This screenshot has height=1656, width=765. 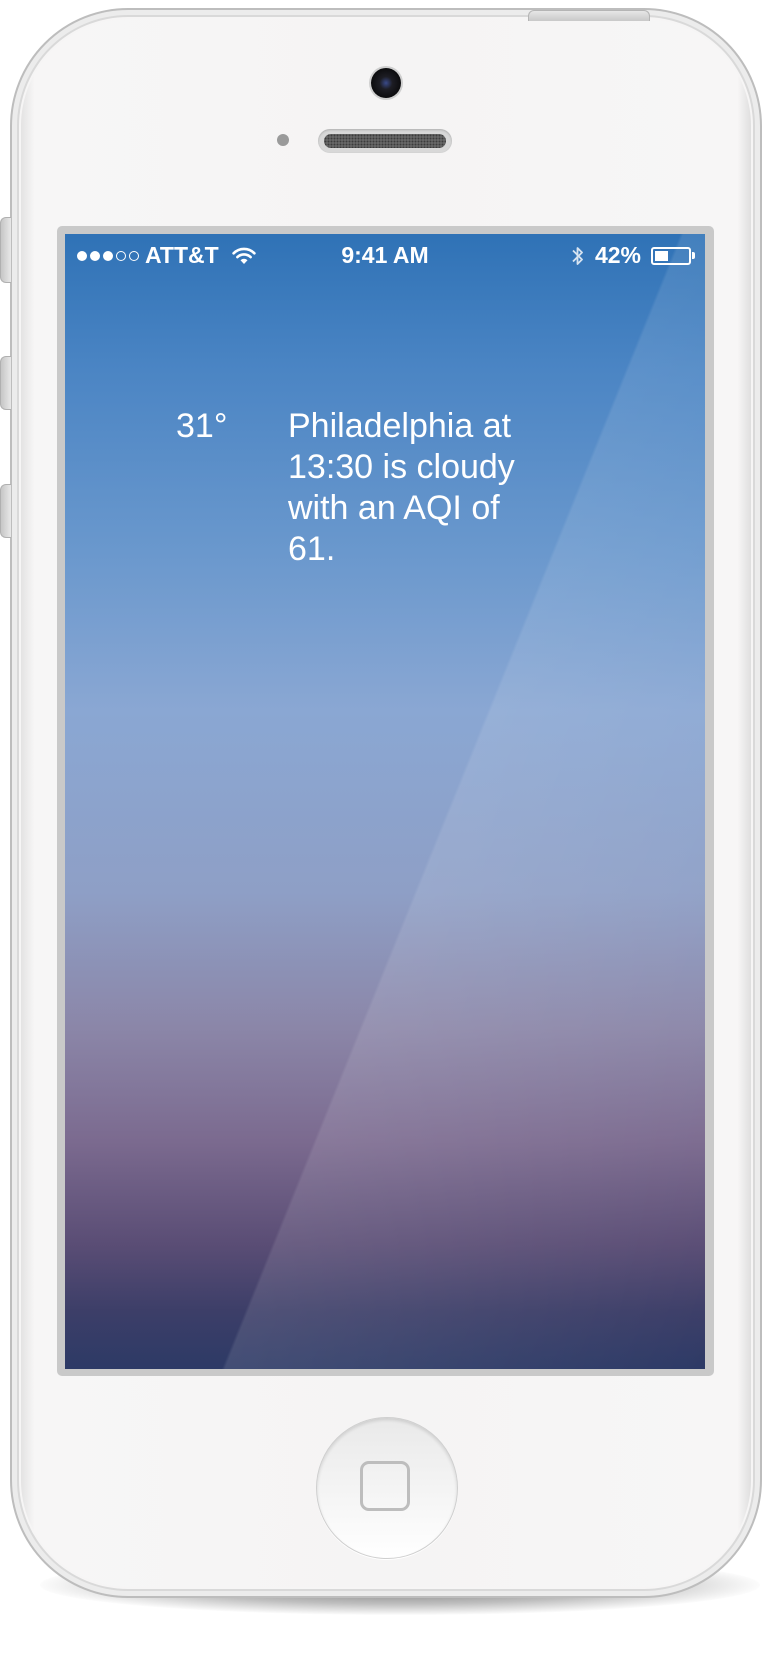 I want to click on mute-switch, so click(x=5, y=250).